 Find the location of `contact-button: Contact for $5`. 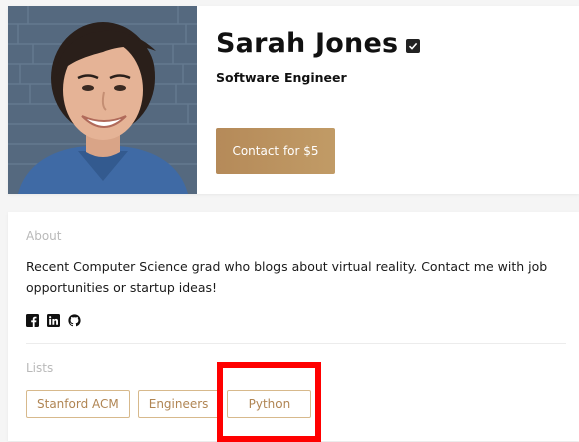

contact-button: Contact for $5 is located at coordinates (275, 151).